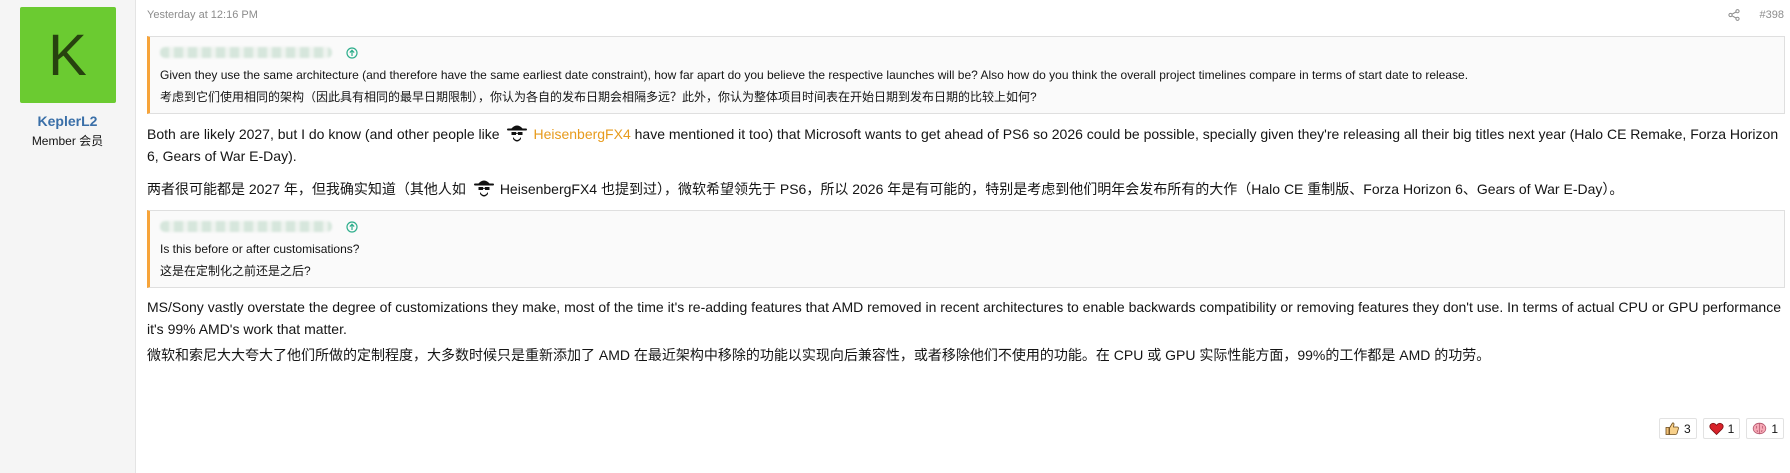 The width and height of the screenshot is (1790, 473). Describe the element at coordinates (1759, 428) in the screenshot. I see `brain-icon` at that location.